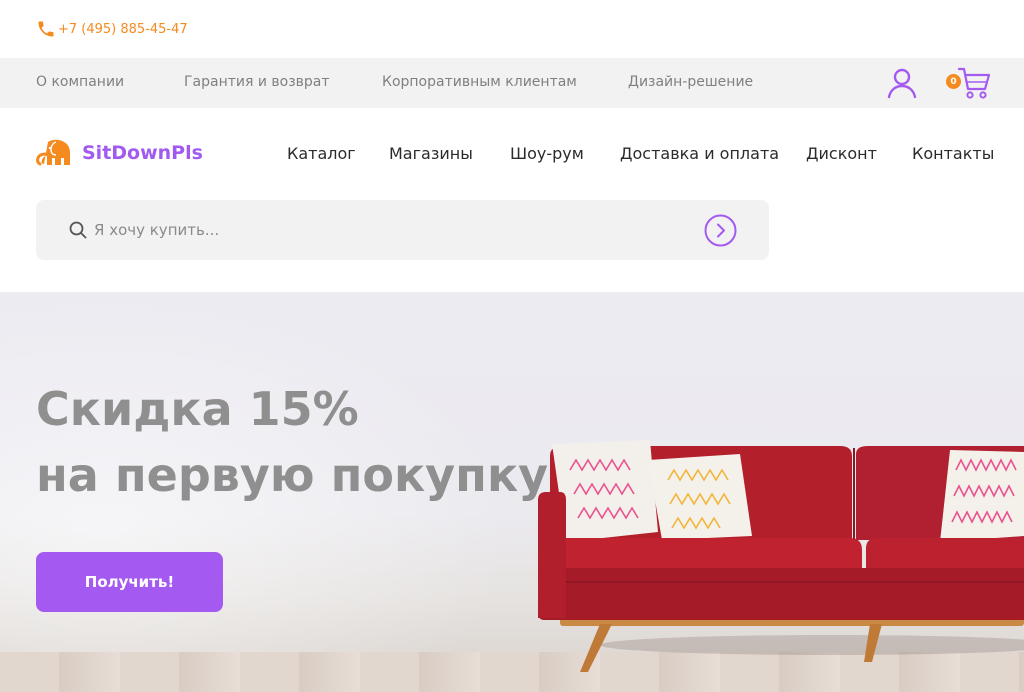 The image size is (1024, 692). Describe the element at coordinates (78, 230) in the screenshot. I see `search-icon` at that location.